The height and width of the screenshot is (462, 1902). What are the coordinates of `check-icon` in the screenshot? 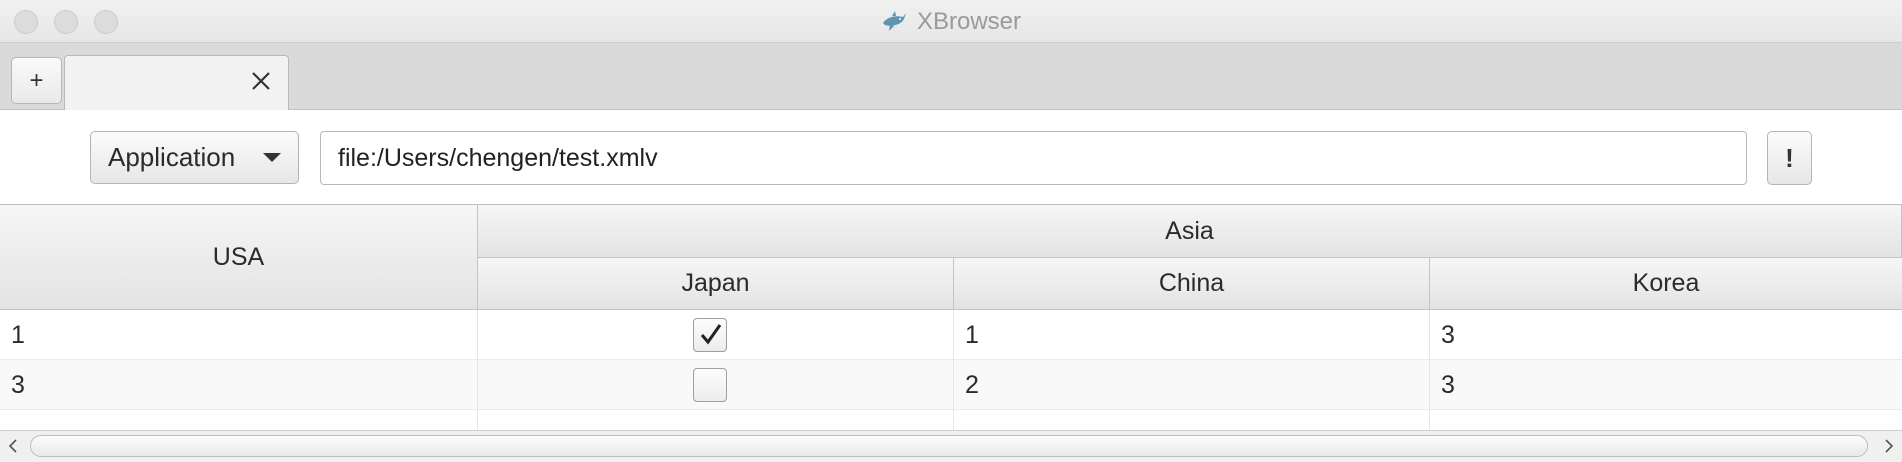 It's located at (711, 334).